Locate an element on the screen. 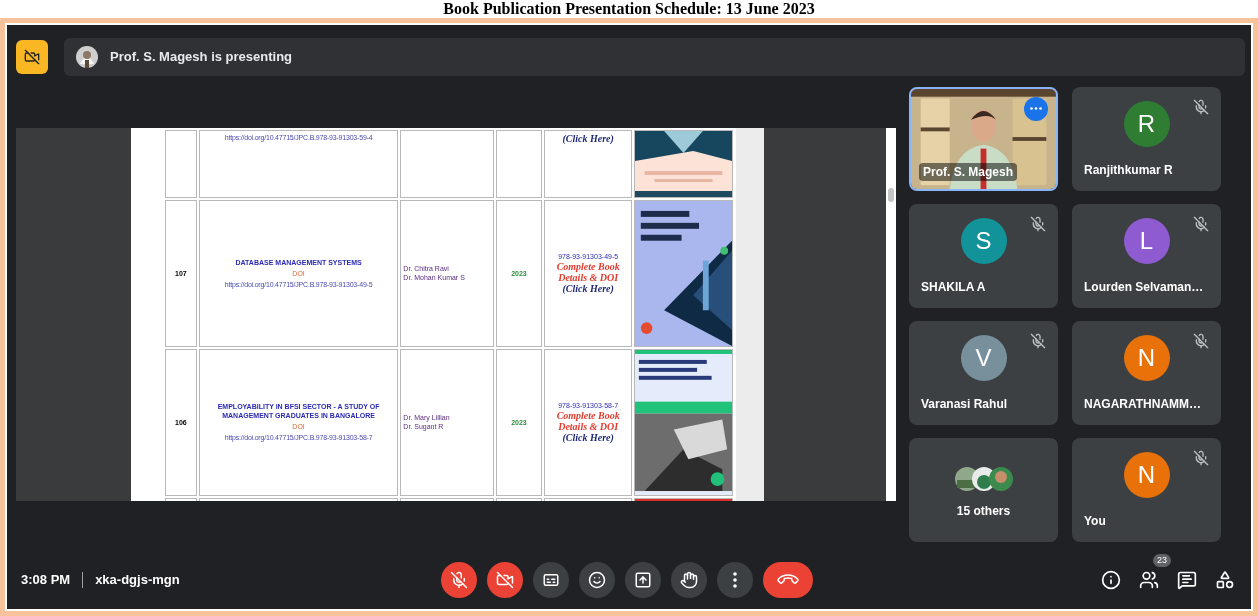 Image resolution: width=1258 pixels, height=616 pixels. participant-name: SHAKILA A is located at coordinates (953, 287).